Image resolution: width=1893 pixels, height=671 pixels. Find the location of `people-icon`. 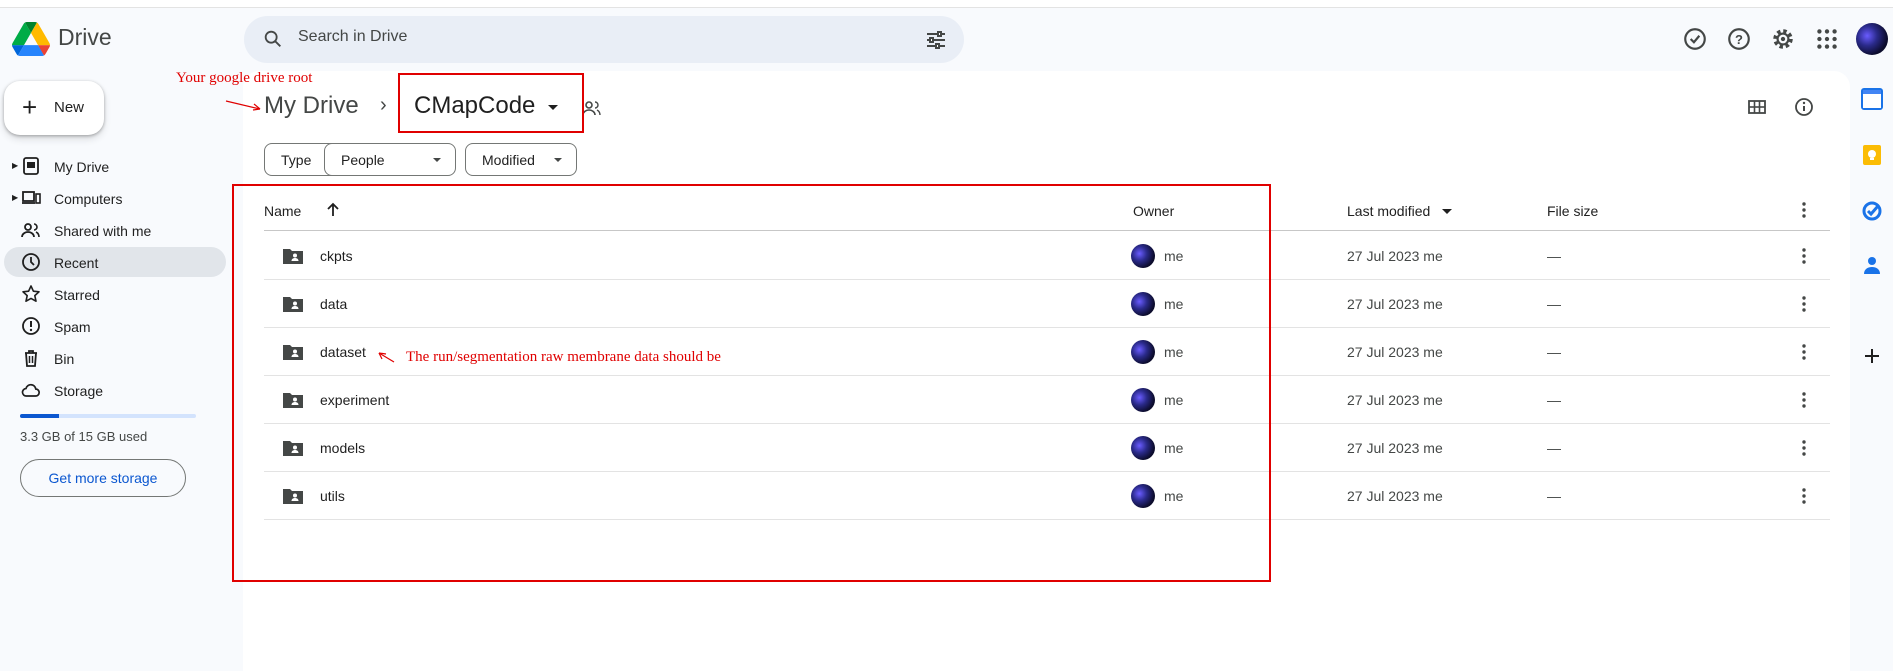

people-icon is located at coordinates (30, 230).